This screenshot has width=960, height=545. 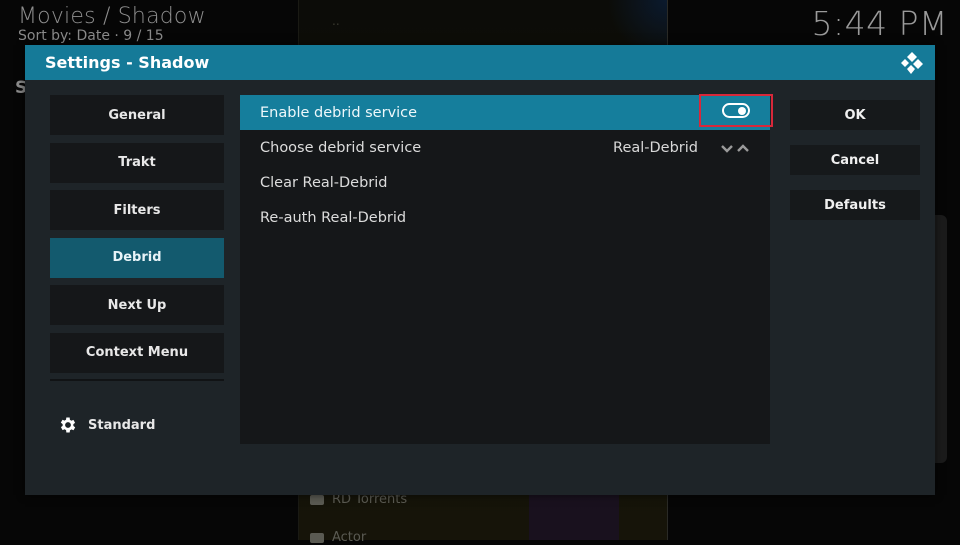 What do you see at coordinates (68, 425) in the screenshot?
I see `gear-icon` at bounding box center [68, 425].